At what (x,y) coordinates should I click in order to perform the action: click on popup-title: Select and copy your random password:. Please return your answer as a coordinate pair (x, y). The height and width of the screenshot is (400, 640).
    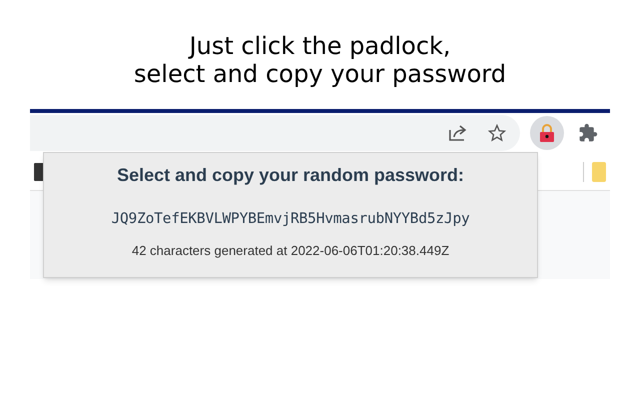
    Looking at the image, I should click on (290, 175).